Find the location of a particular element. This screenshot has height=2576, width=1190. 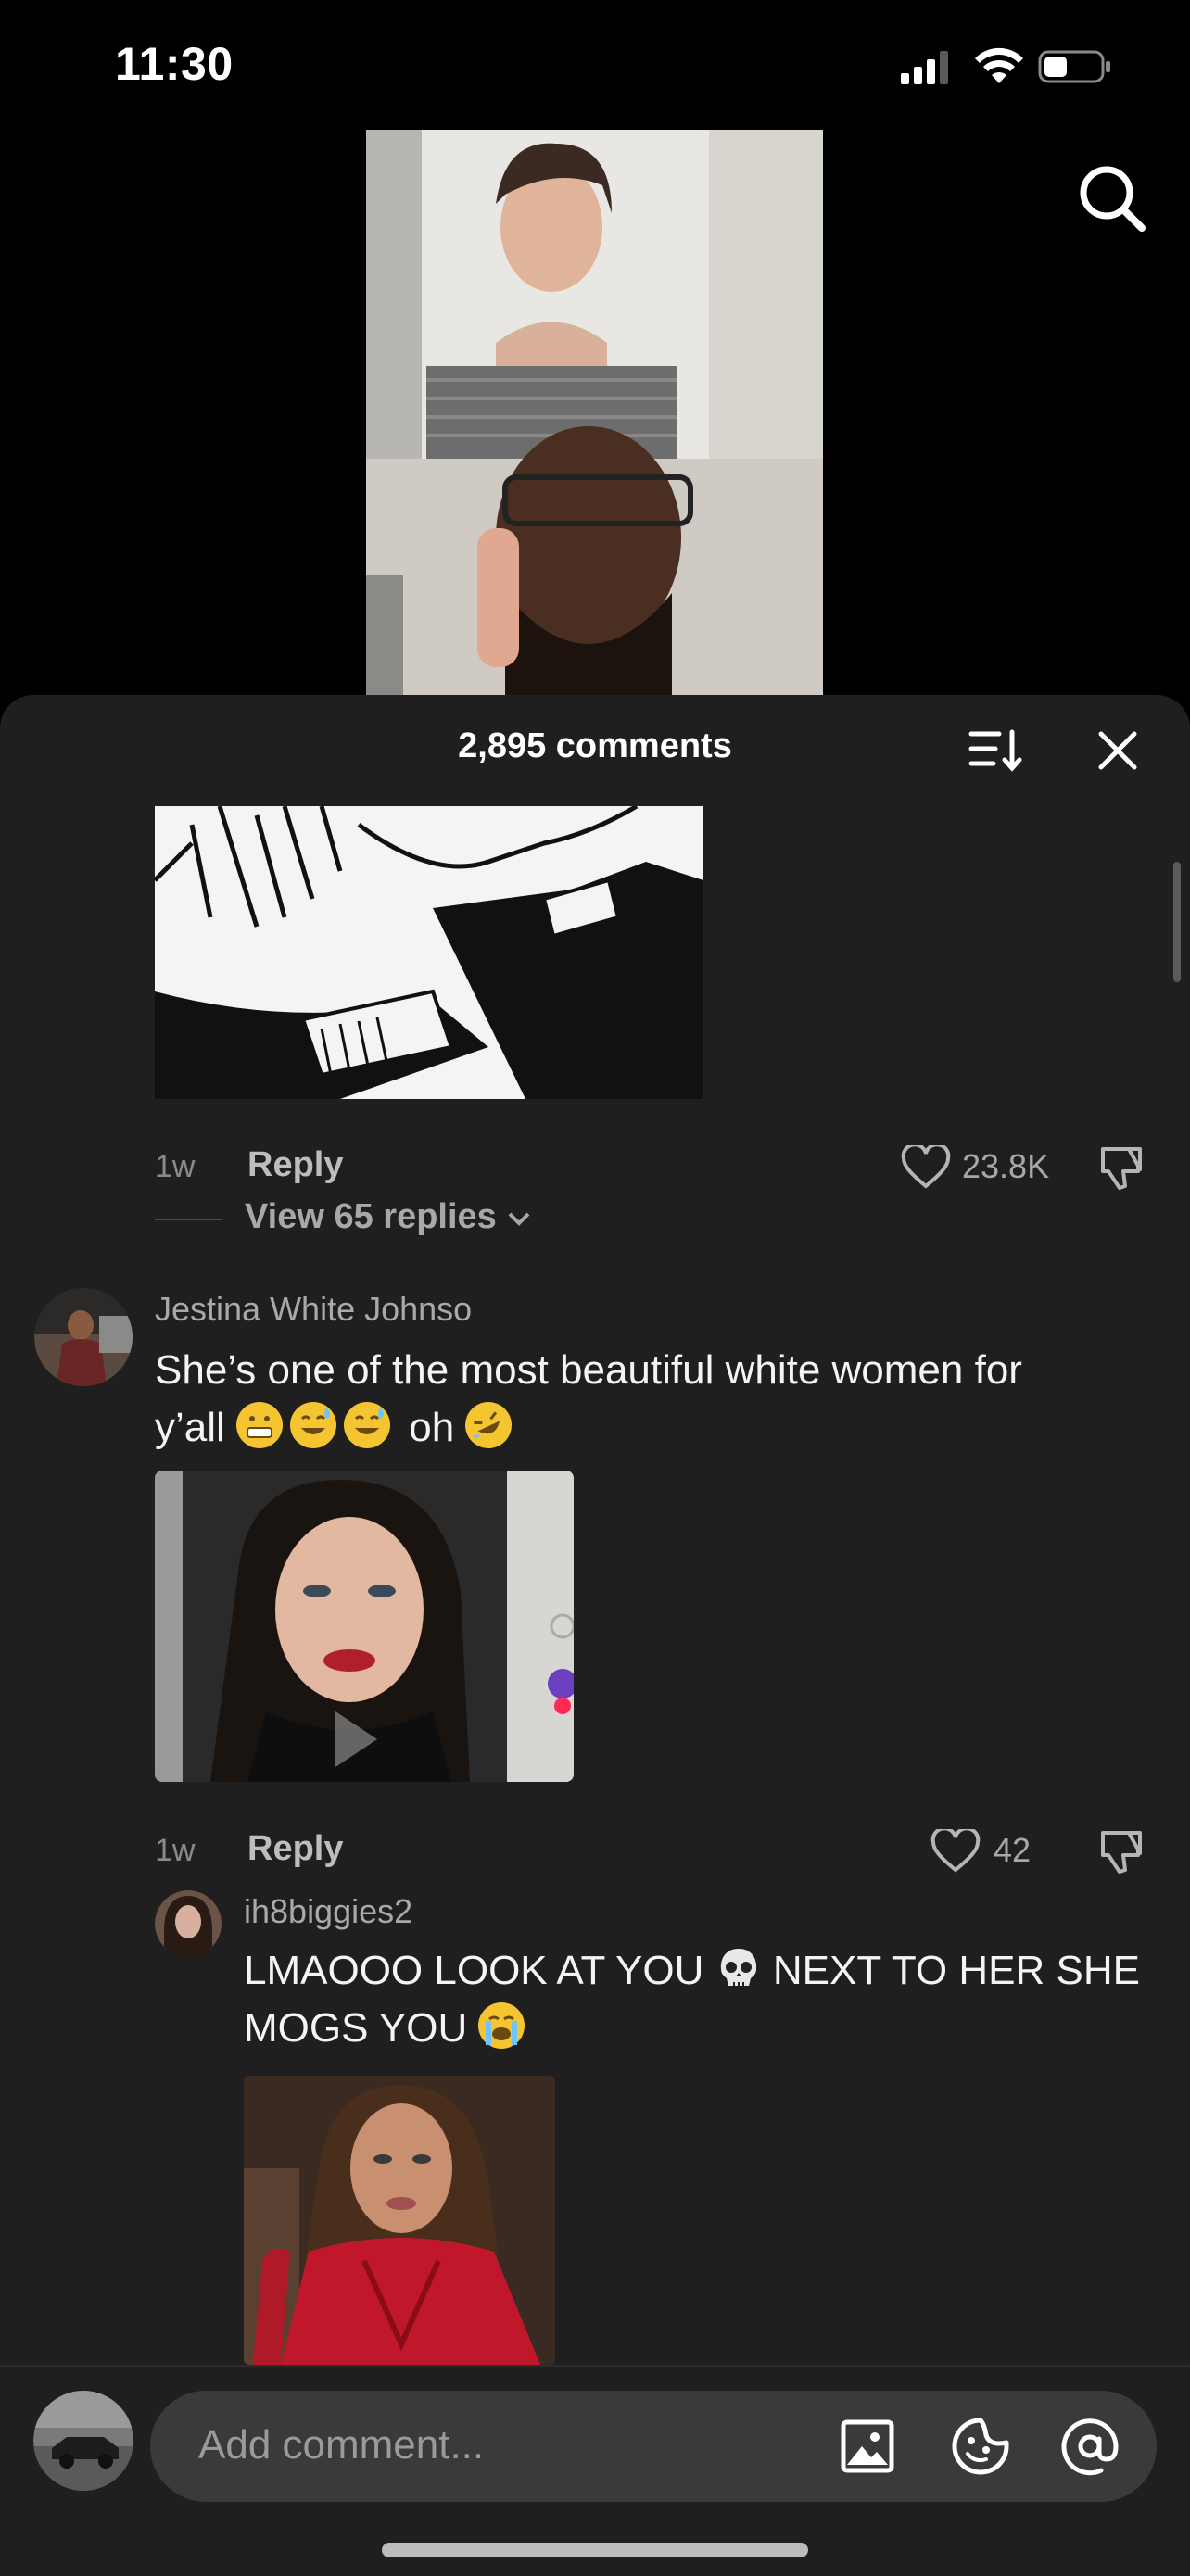

top-comment-like-button is located at coordinates (926, 1167).